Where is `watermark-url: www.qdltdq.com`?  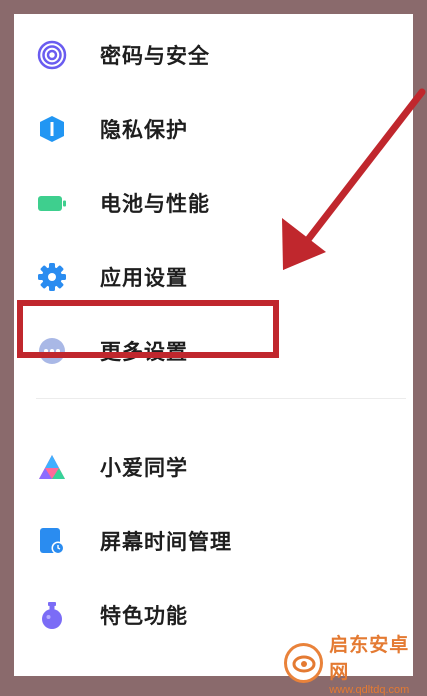 watermark-url: www.qdltdq.com is located at coordinates (369, 690).